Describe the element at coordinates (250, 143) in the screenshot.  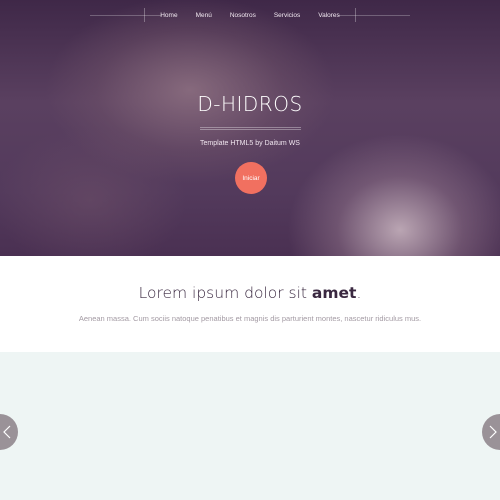
I see `hero-subtitle: Template HTML5 by Daitum WS` at that location.